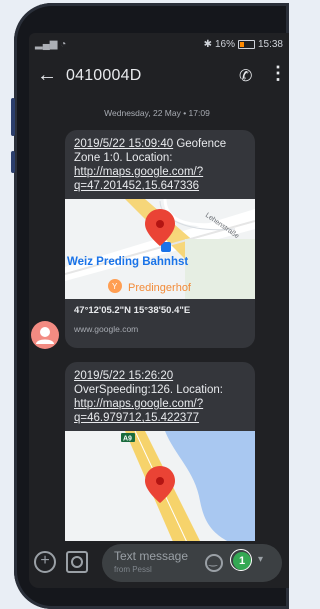 The width and height of the screenshot is (320, 609). I want to click on volume-button, so click(13, 117).